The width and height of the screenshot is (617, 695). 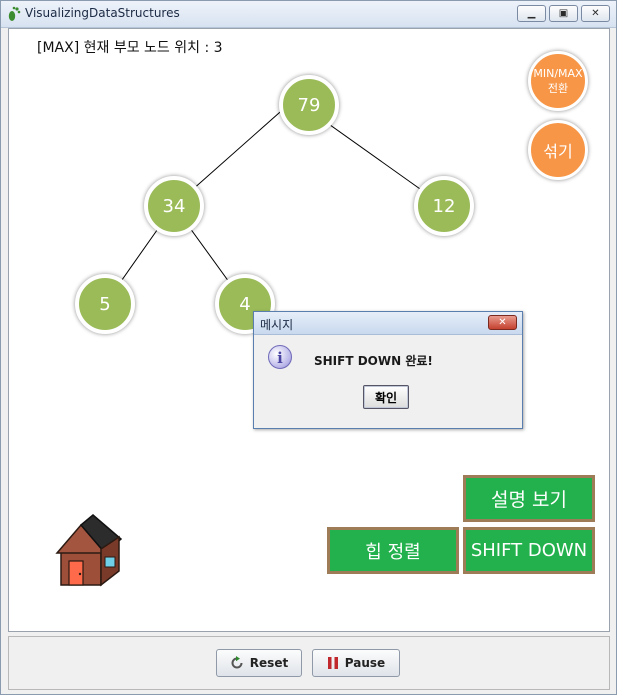 What do you see at coordinates (444, 206) in the screenshot?
I see `tree-node: 12` at bounding box center [444, 206].